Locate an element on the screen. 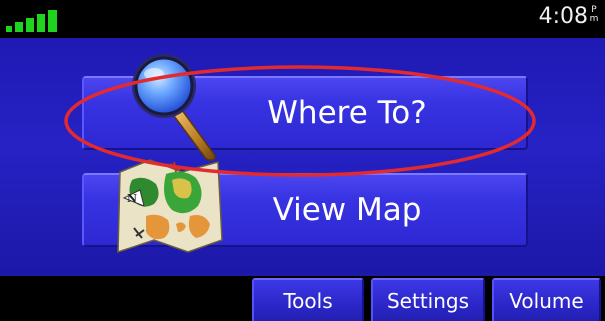  settings-button: Settings is located at coordinates (428, 299).